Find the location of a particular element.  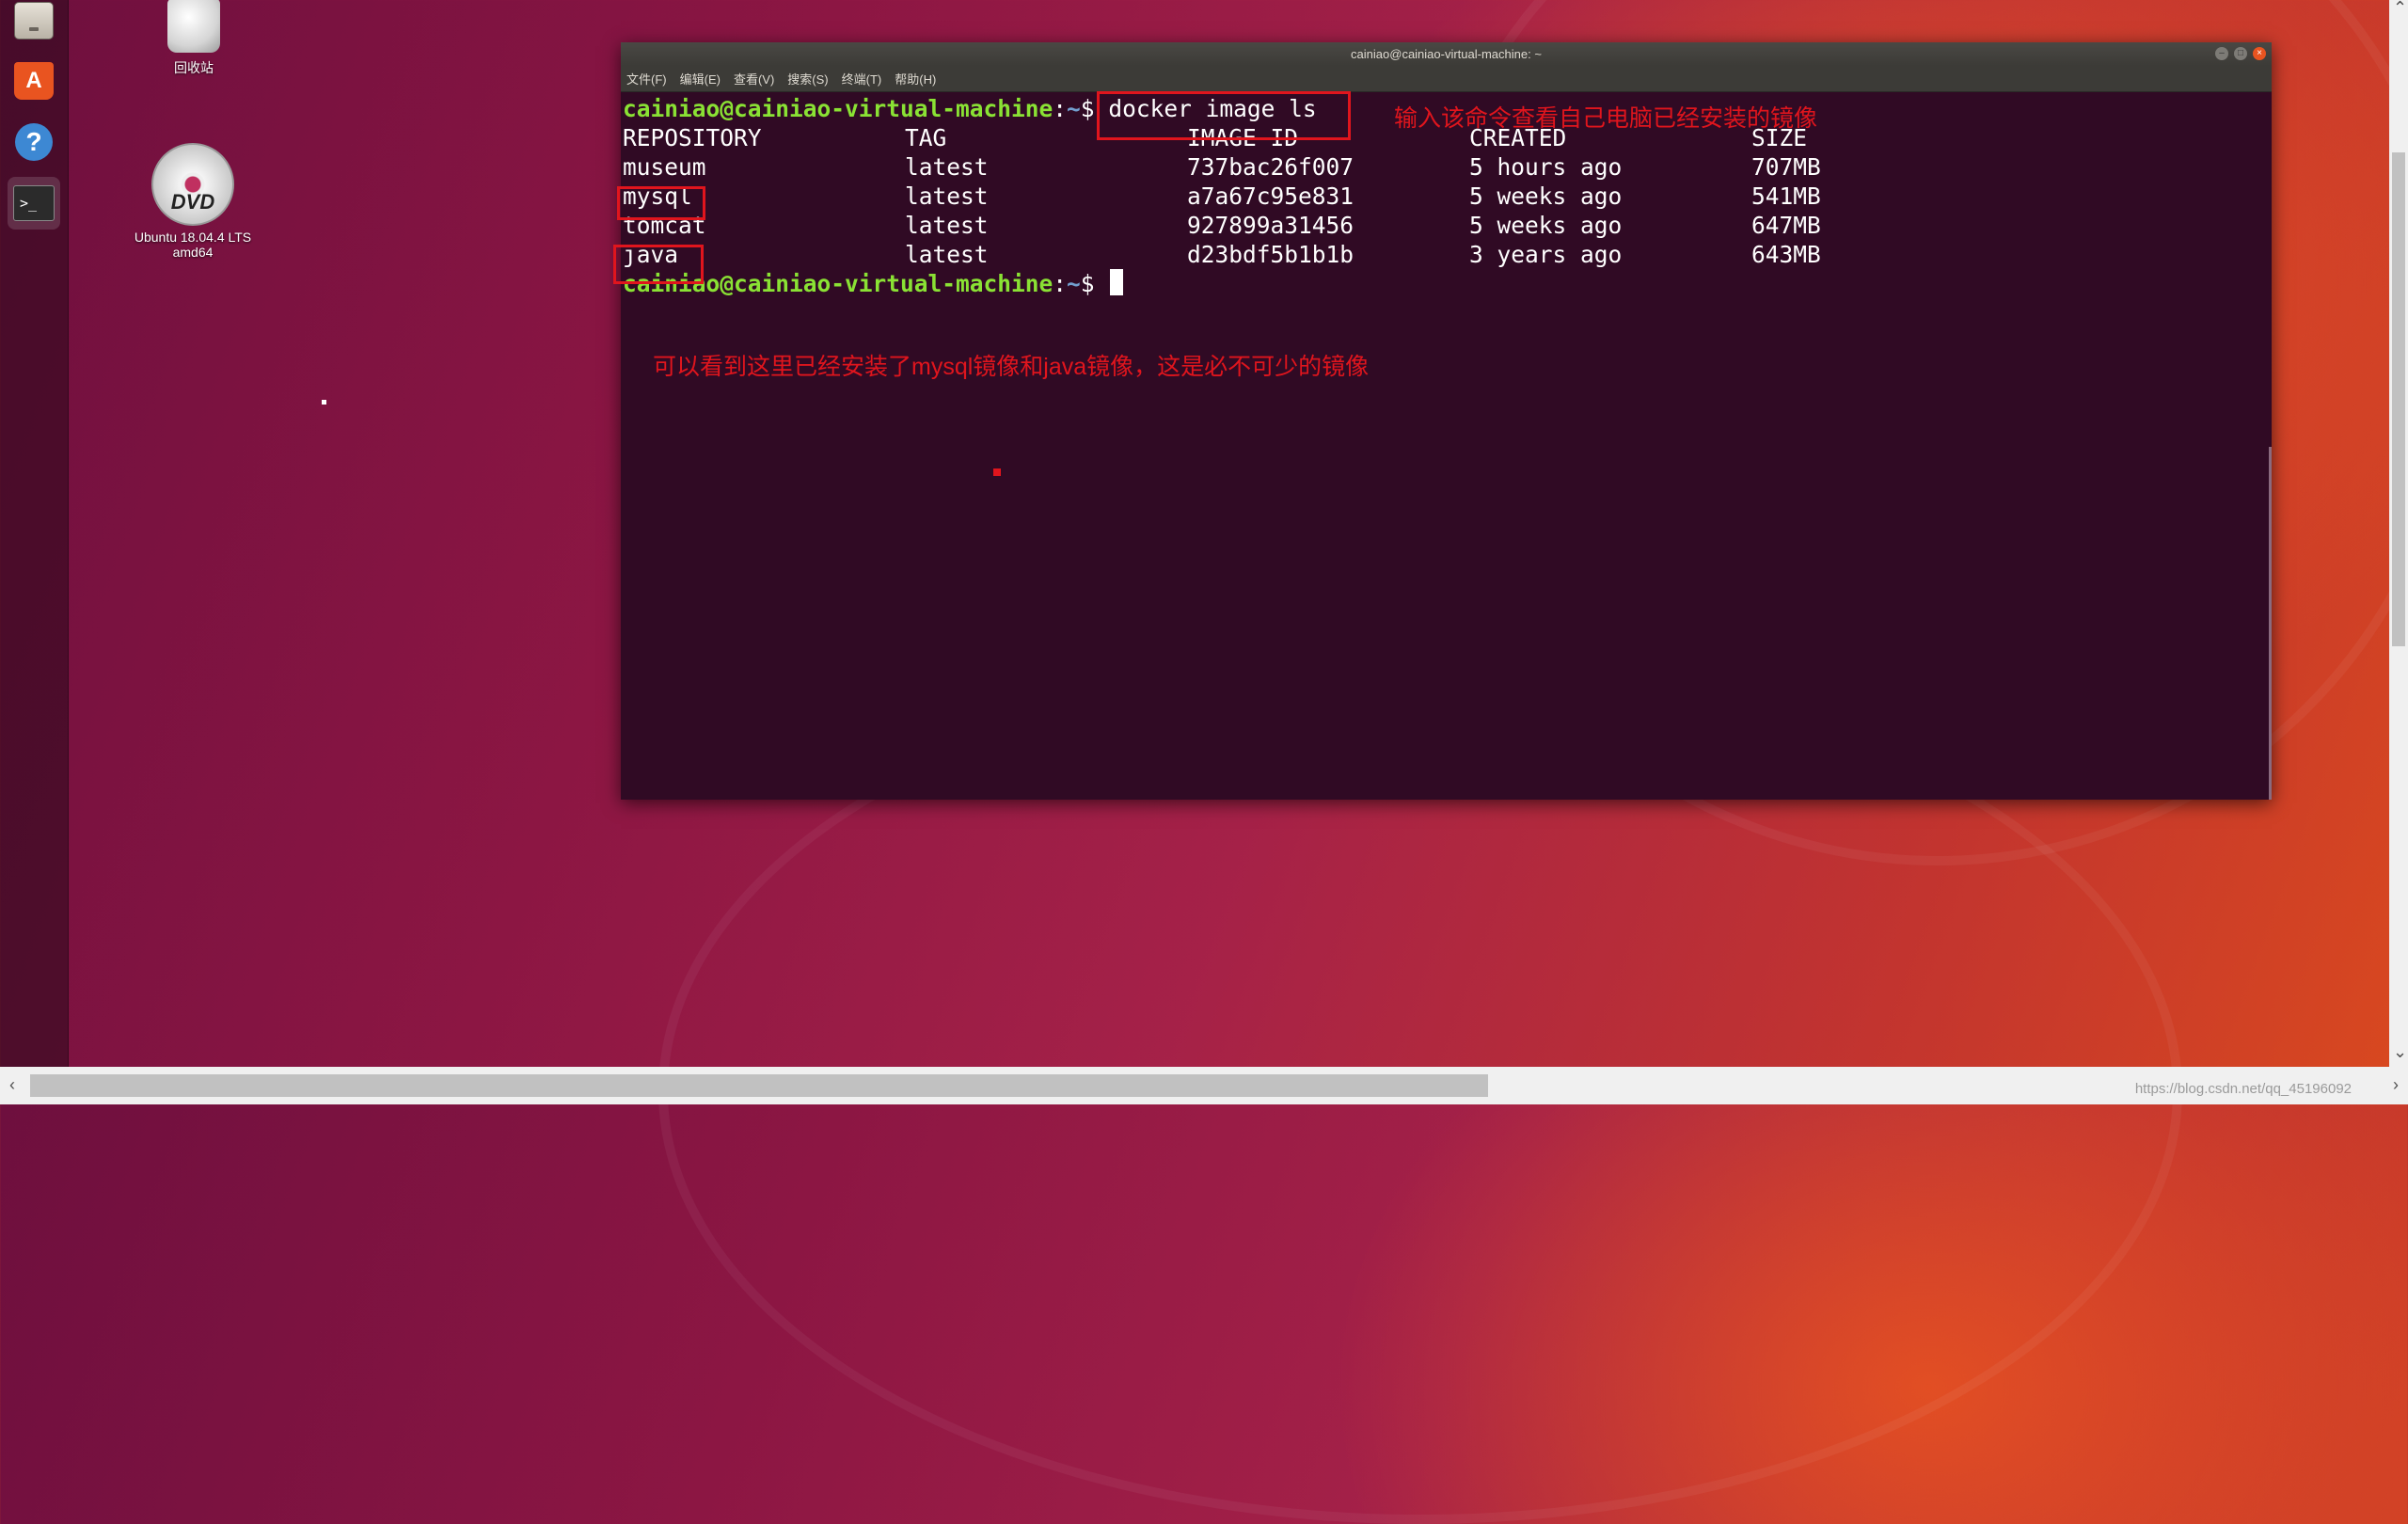

prompt-line: cainiao@cainiao-virtual-machine: ~ $ is located at coordinates (1447, 284).